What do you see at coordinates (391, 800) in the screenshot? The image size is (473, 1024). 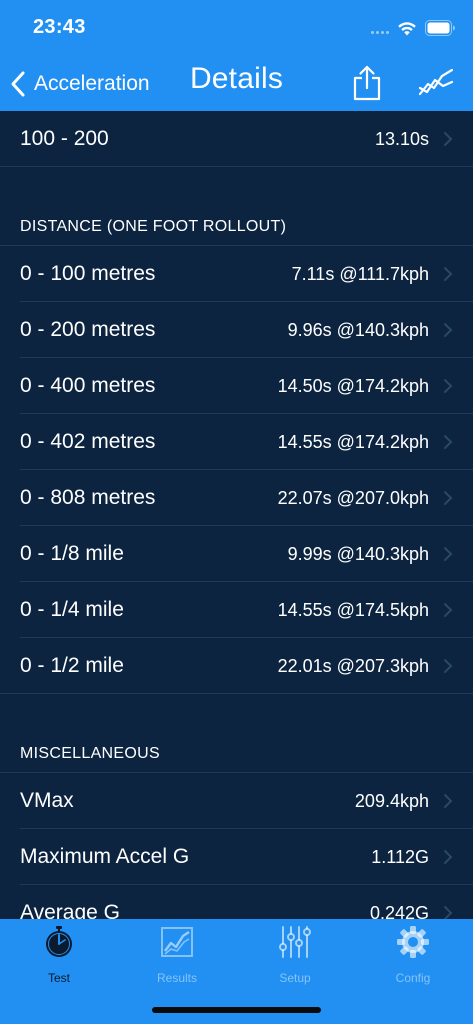 I see `row-value: 209.4kph` at bounding box center [391, 800].